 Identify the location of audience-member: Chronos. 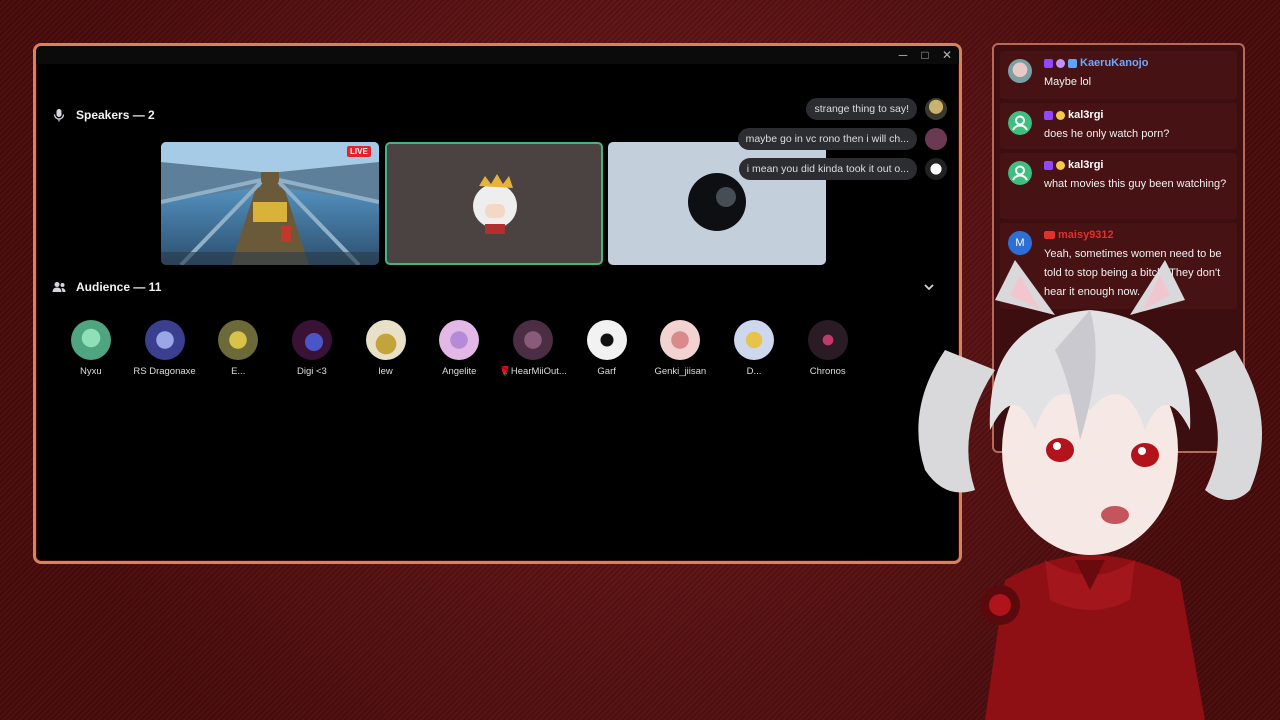
(828, 348).